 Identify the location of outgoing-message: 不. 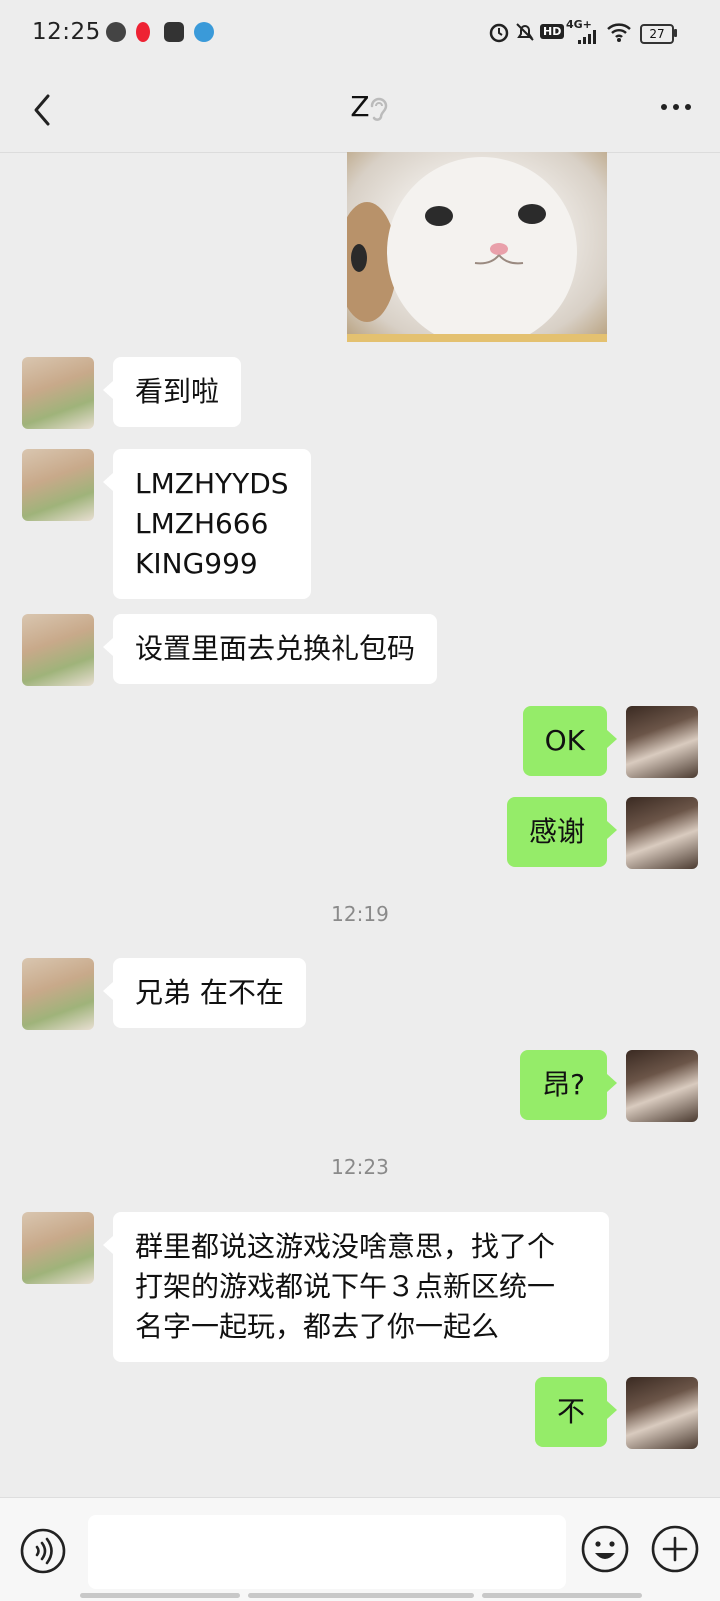
(576, 1412).